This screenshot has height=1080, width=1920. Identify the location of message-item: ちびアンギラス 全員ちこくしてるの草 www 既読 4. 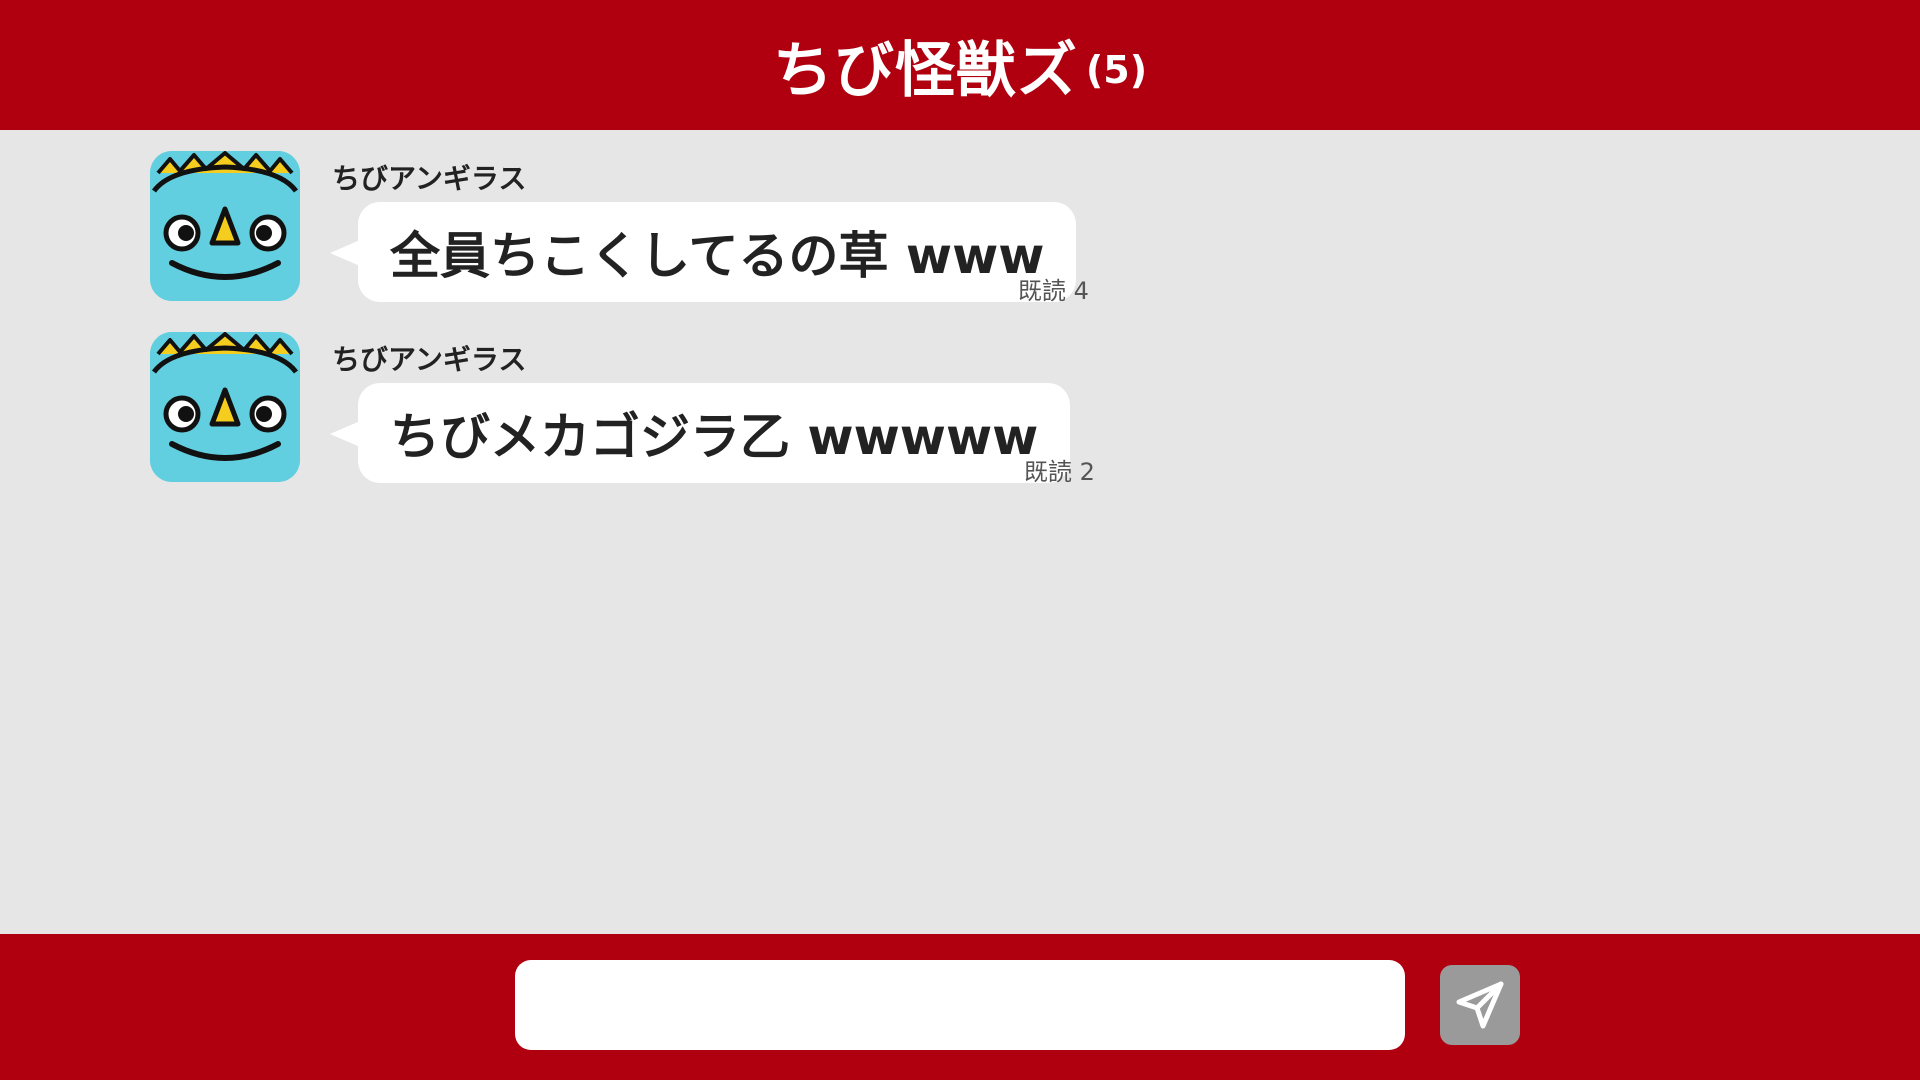
(650, 228).